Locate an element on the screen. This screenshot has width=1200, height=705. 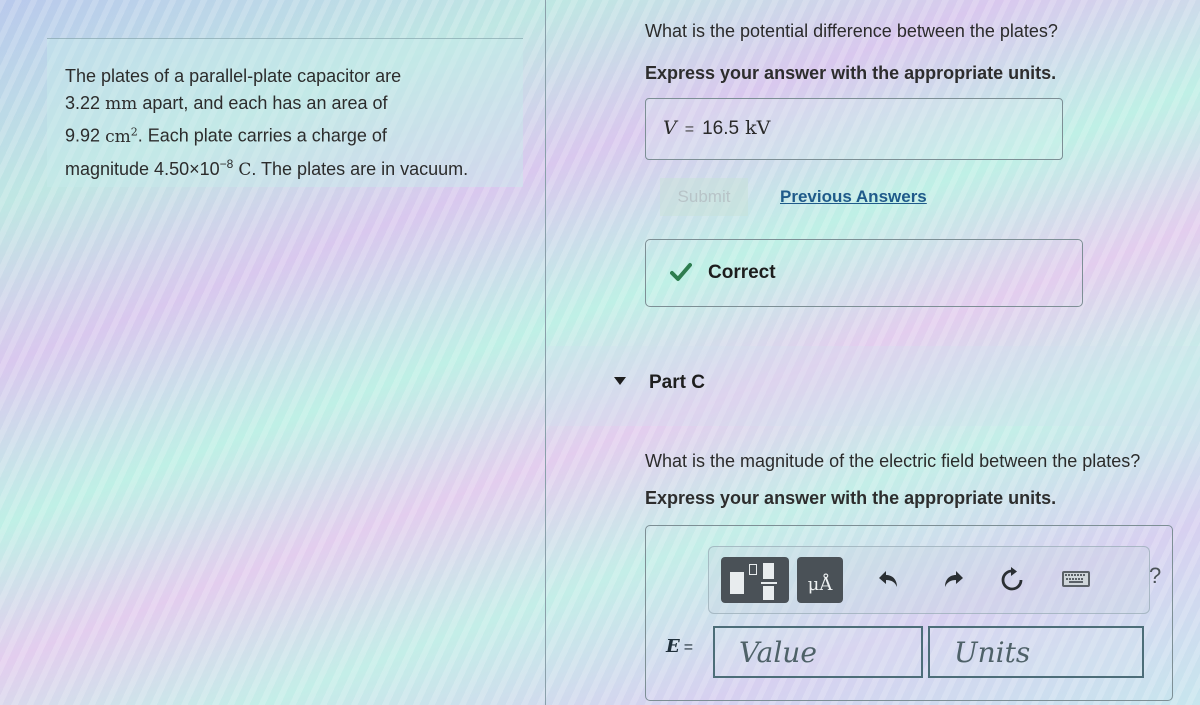
area-unit: cm2 is located at coordinates (121, 136).